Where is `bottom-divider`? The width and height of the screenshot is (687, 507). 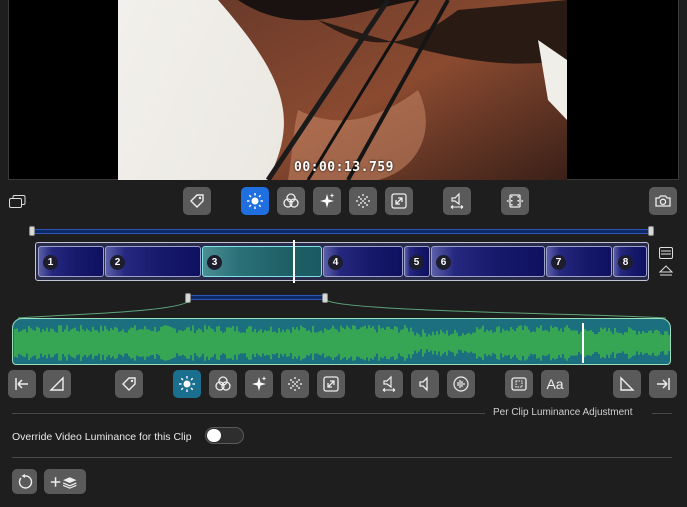 bottom-divider is located at coordinates (342, 457).